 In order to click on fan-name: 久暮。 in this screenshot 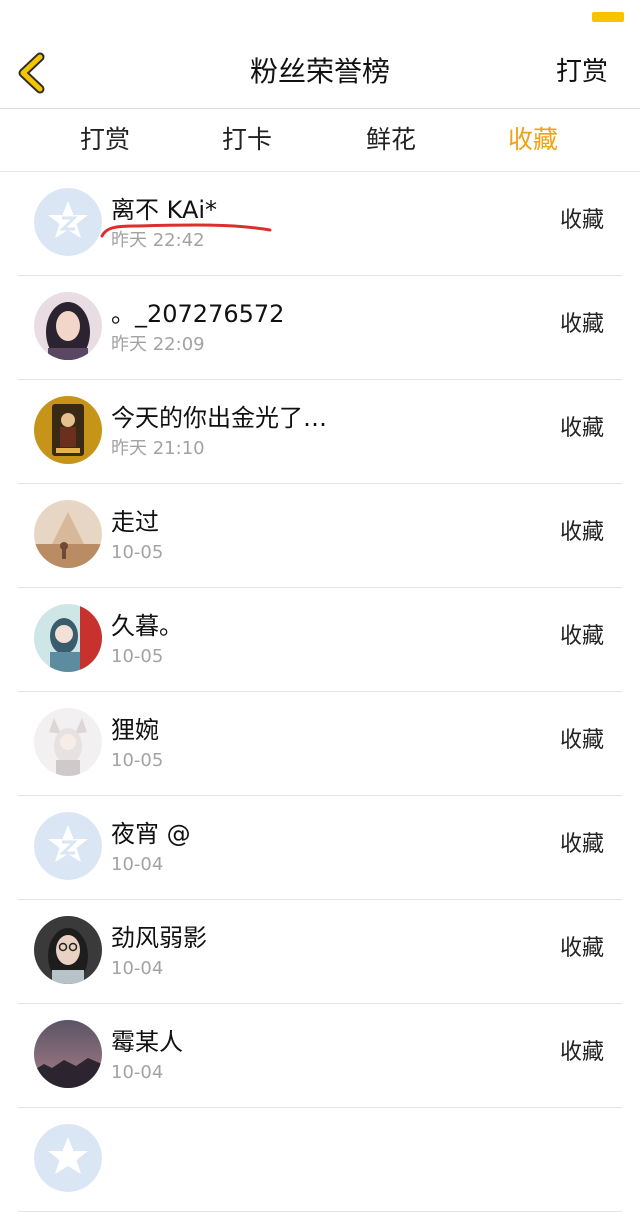, I will do `click(147, 626)`.